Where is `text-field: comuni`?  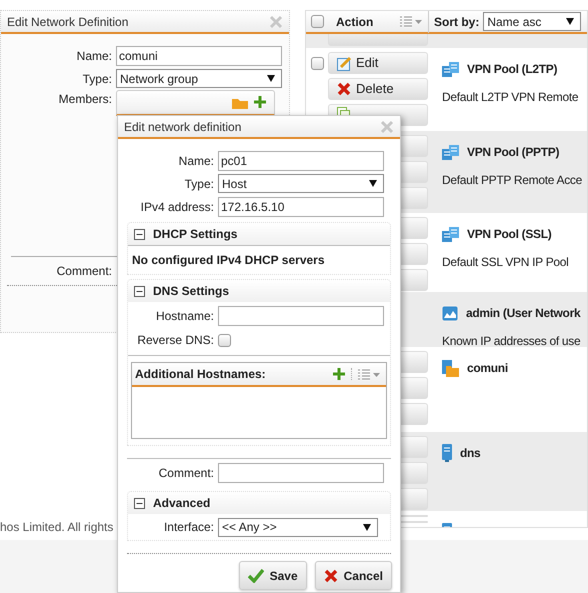
text-field: comuni is located at coordinates (199, 56).